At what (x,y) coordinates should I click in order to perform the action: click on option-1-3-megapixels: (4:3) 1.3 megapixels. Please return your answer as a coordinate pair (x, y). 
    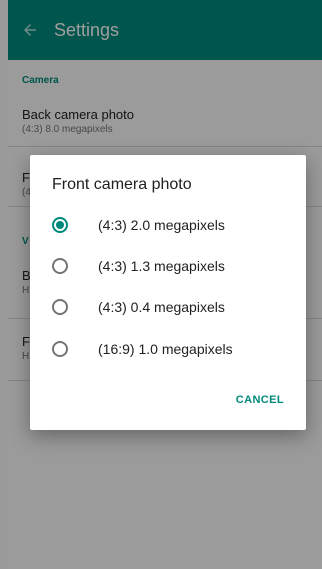
    Looking at the image, I should click on (168, 265).